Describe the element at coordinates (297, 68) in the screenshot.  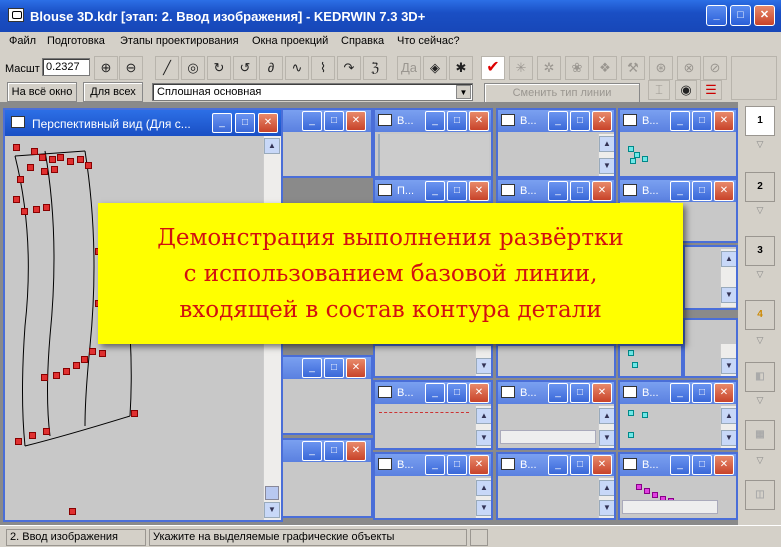
I see `curve-tool-icon: ∿` at that location.